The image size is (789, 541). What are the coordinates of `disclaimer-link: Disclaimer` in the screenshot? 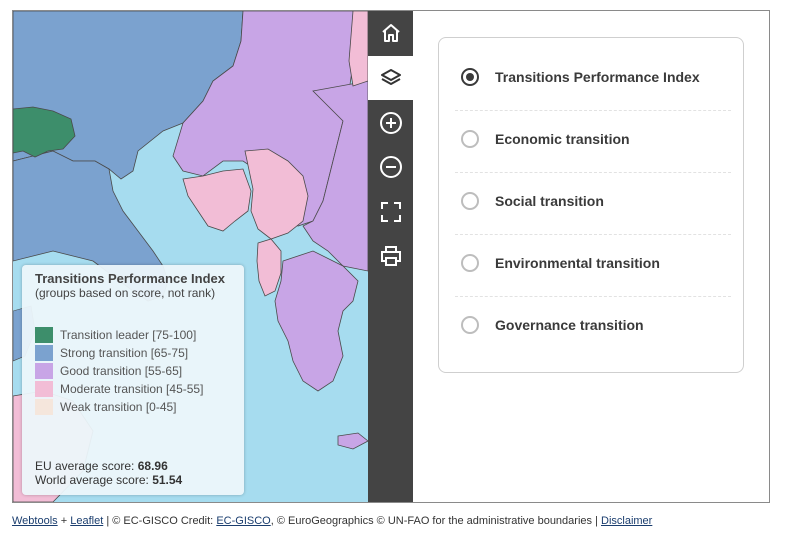 It's located at (626, 521).